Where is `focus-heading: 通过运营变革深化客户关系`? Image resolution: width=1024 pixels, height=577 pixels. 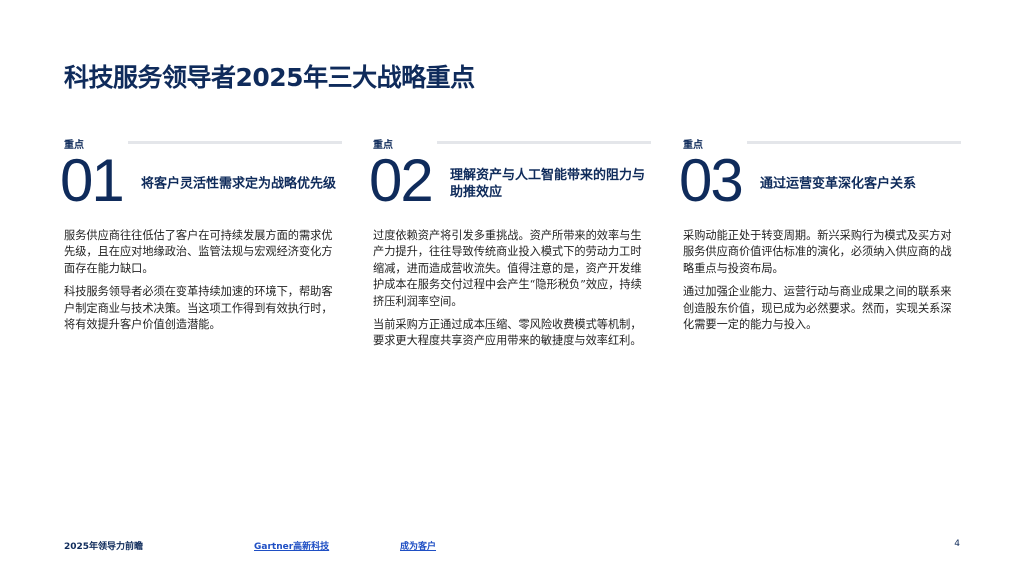
focus-heading: 通过运营变革深化客户关系 is located at coordinates (838, 184).